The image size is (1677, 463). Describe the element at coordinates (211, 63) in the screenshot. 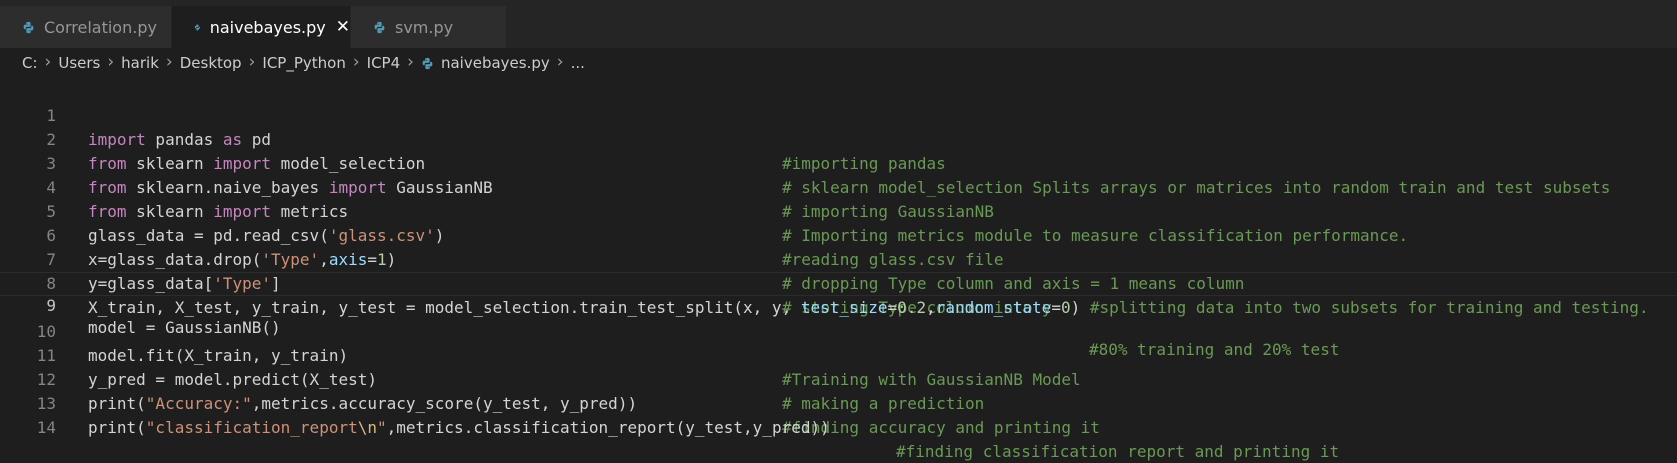

I see `breadcrumb-item-desktop: Desktop` at that location.